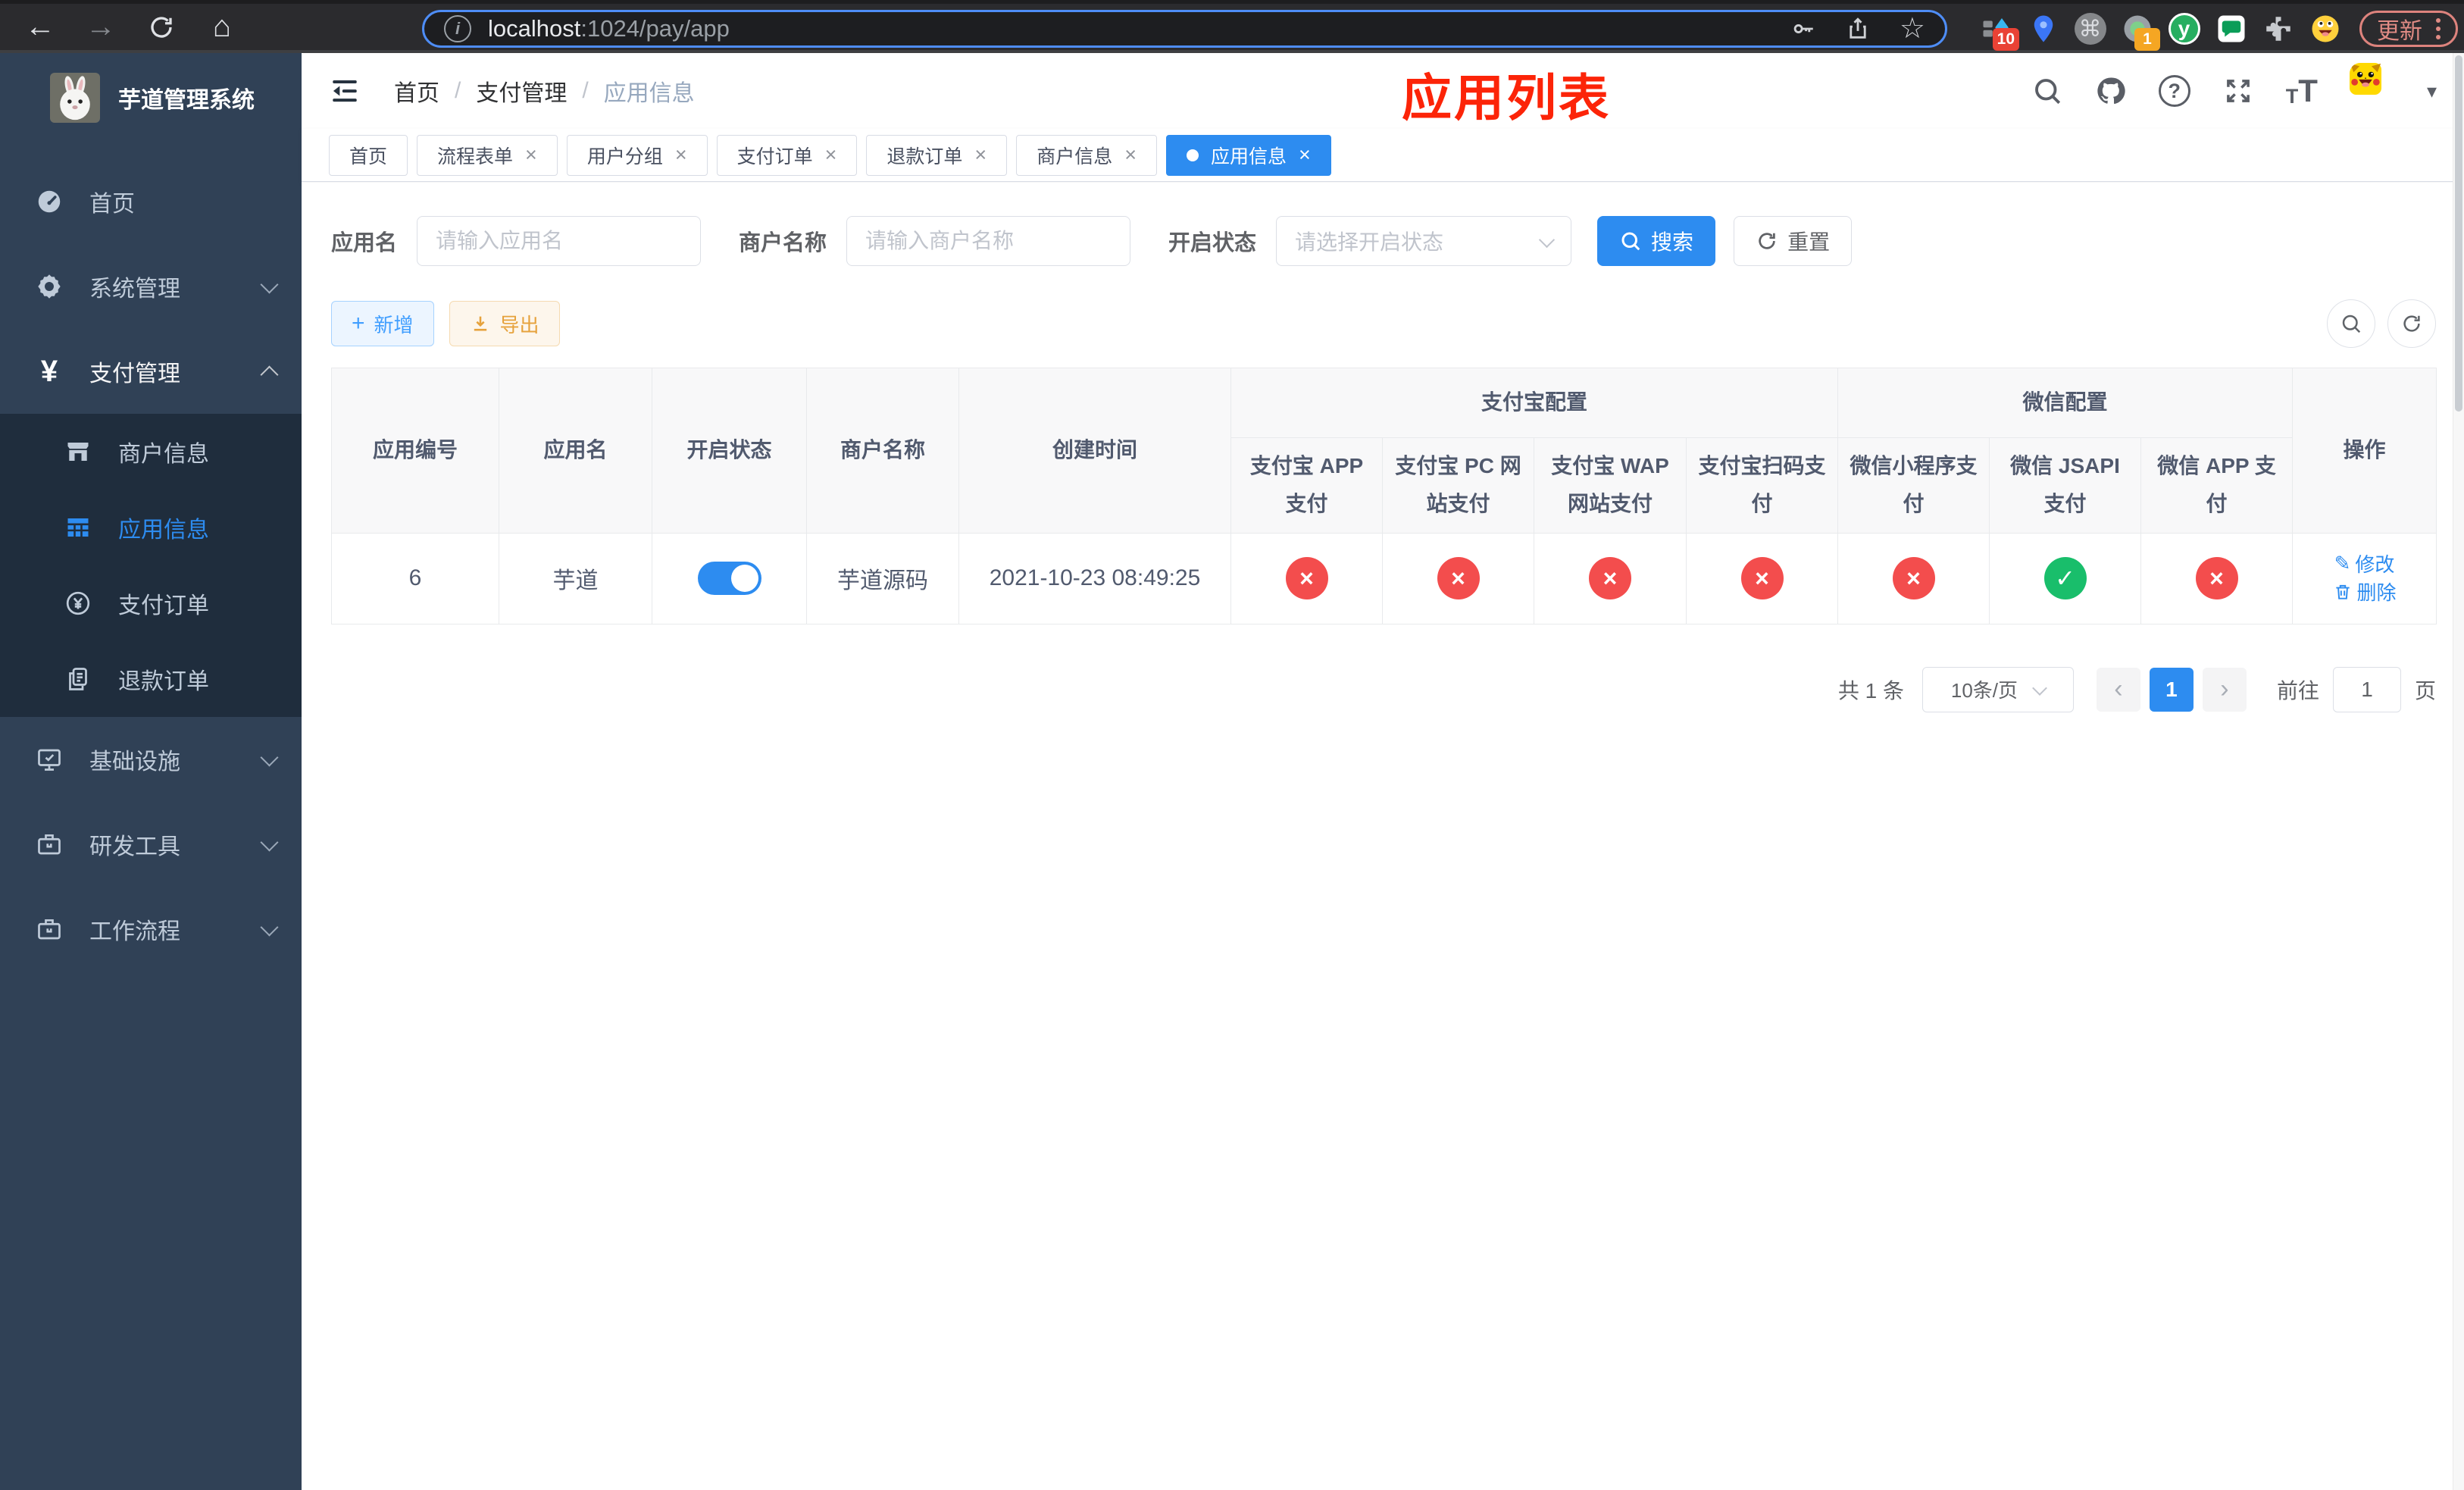 The width and height of the screenshot is (2464, 1490). What do you see at coordinates (2432, 91) in the screenshot?
I see `avatar-caret-icon: ▾` at bounding box center [2432, 91].